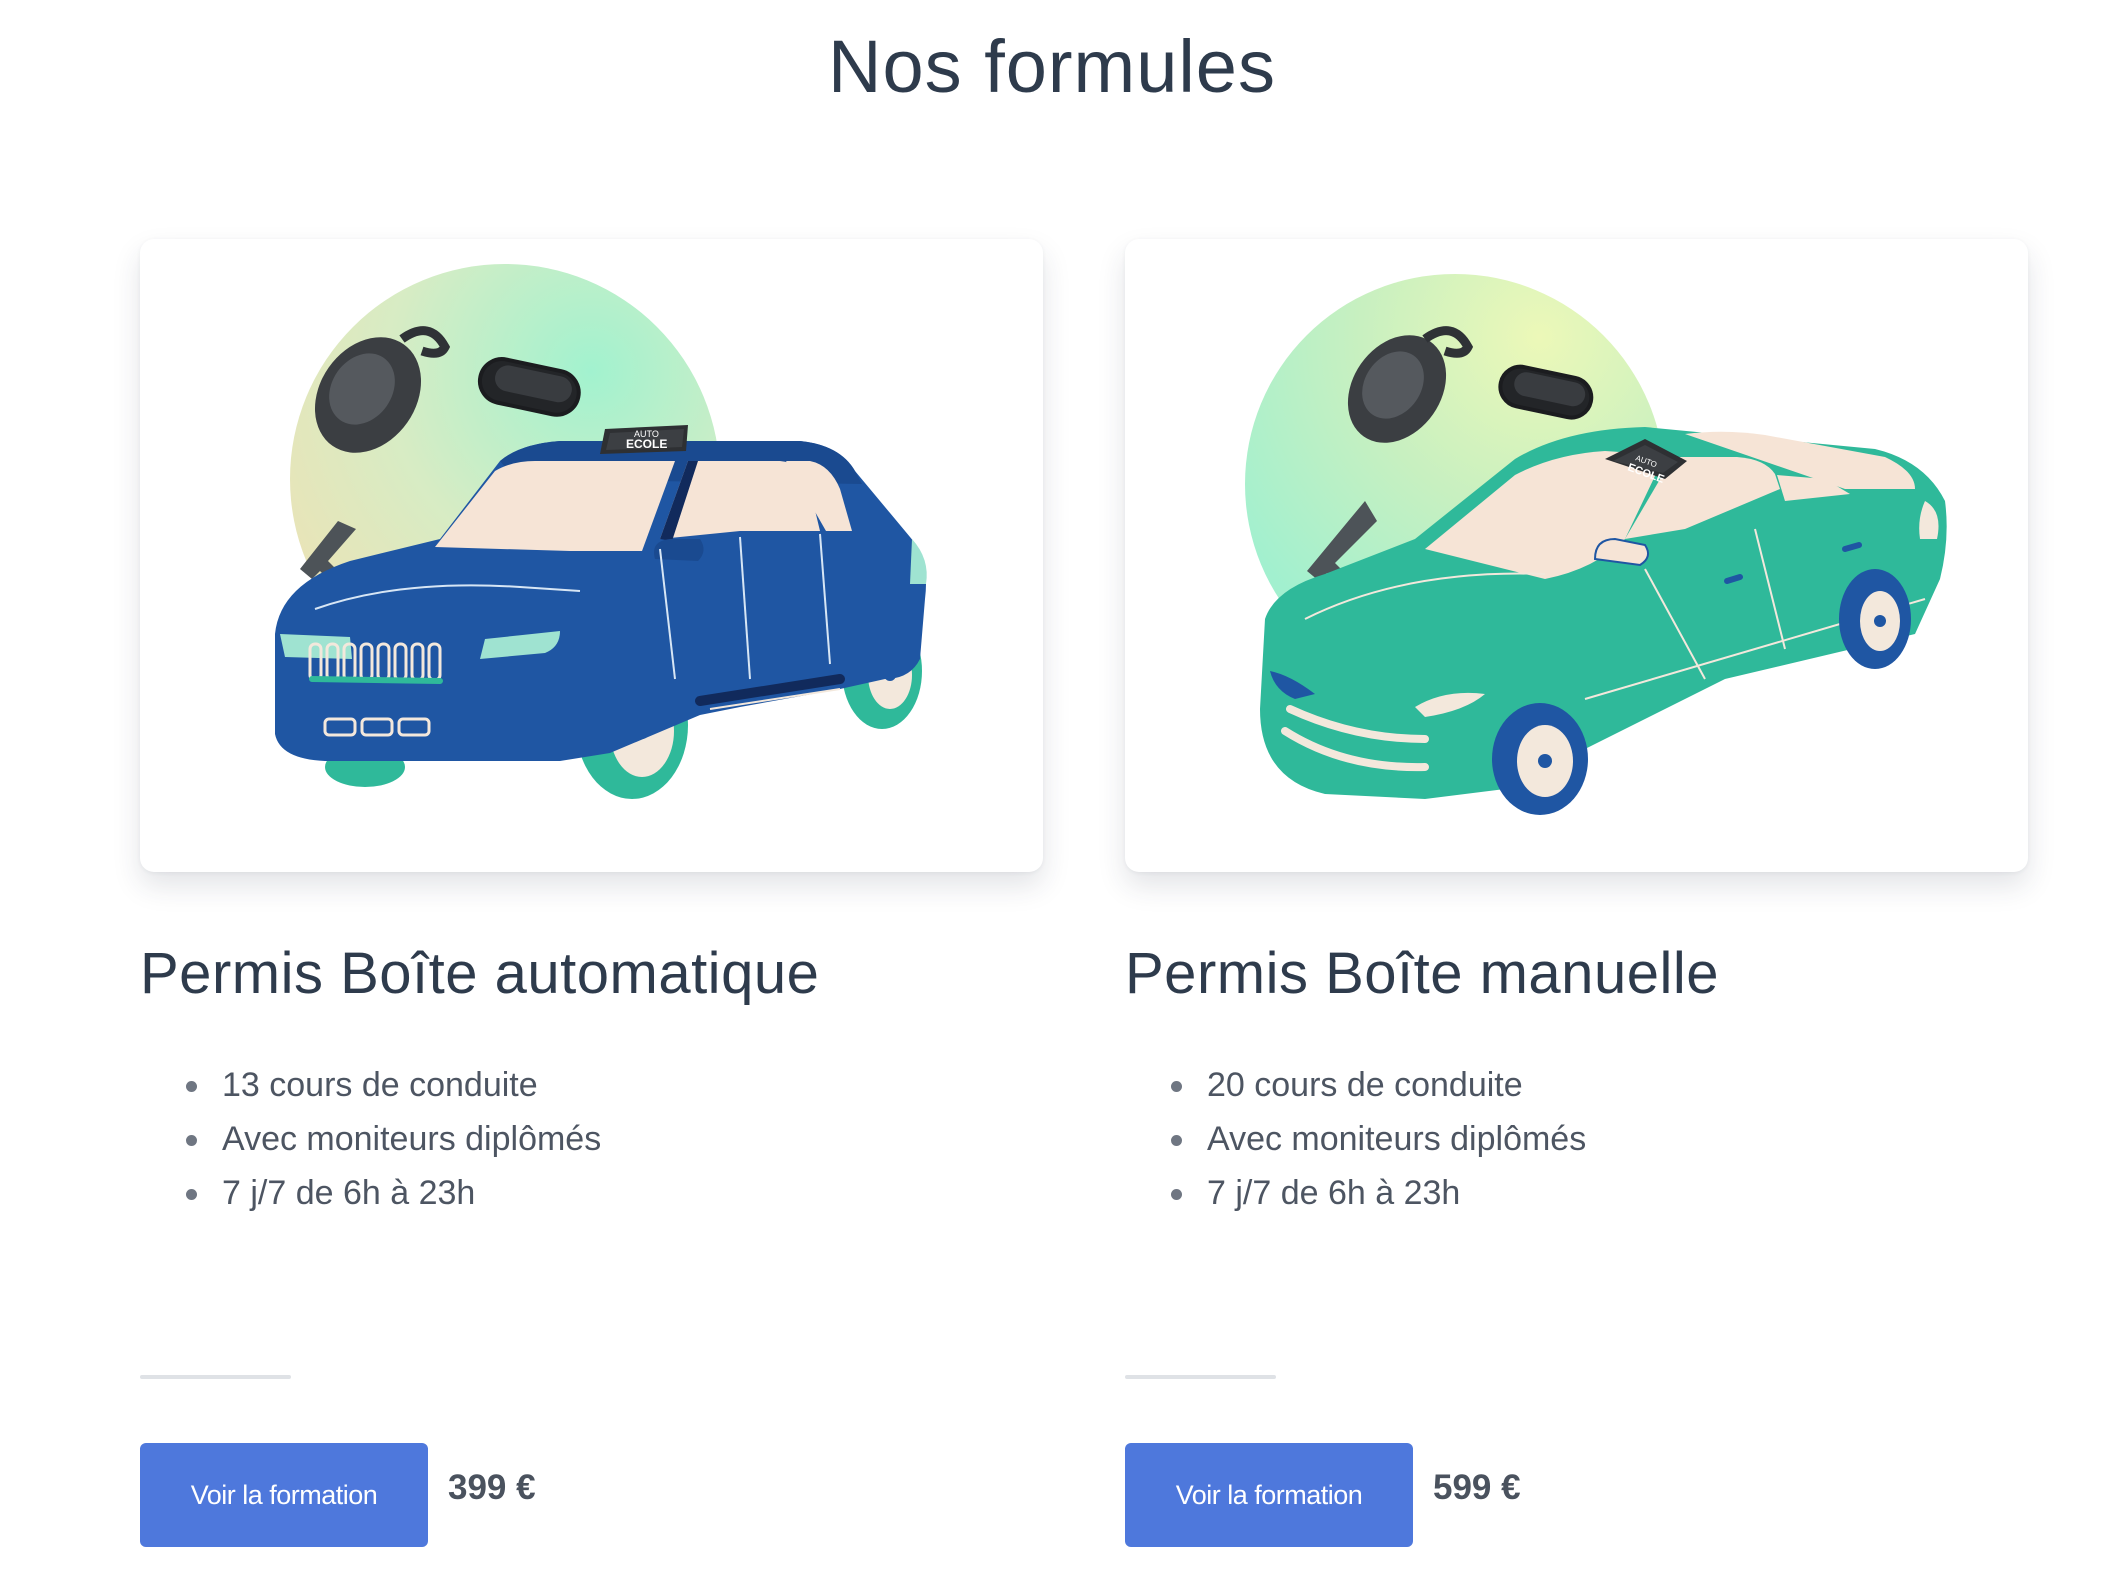 The image size is (2104, 1584). What do you see at coordinates (380, 1085) in the screenshot?
I see `feature-text: 13 cours de conduite` at bounding box center [380, 1085].